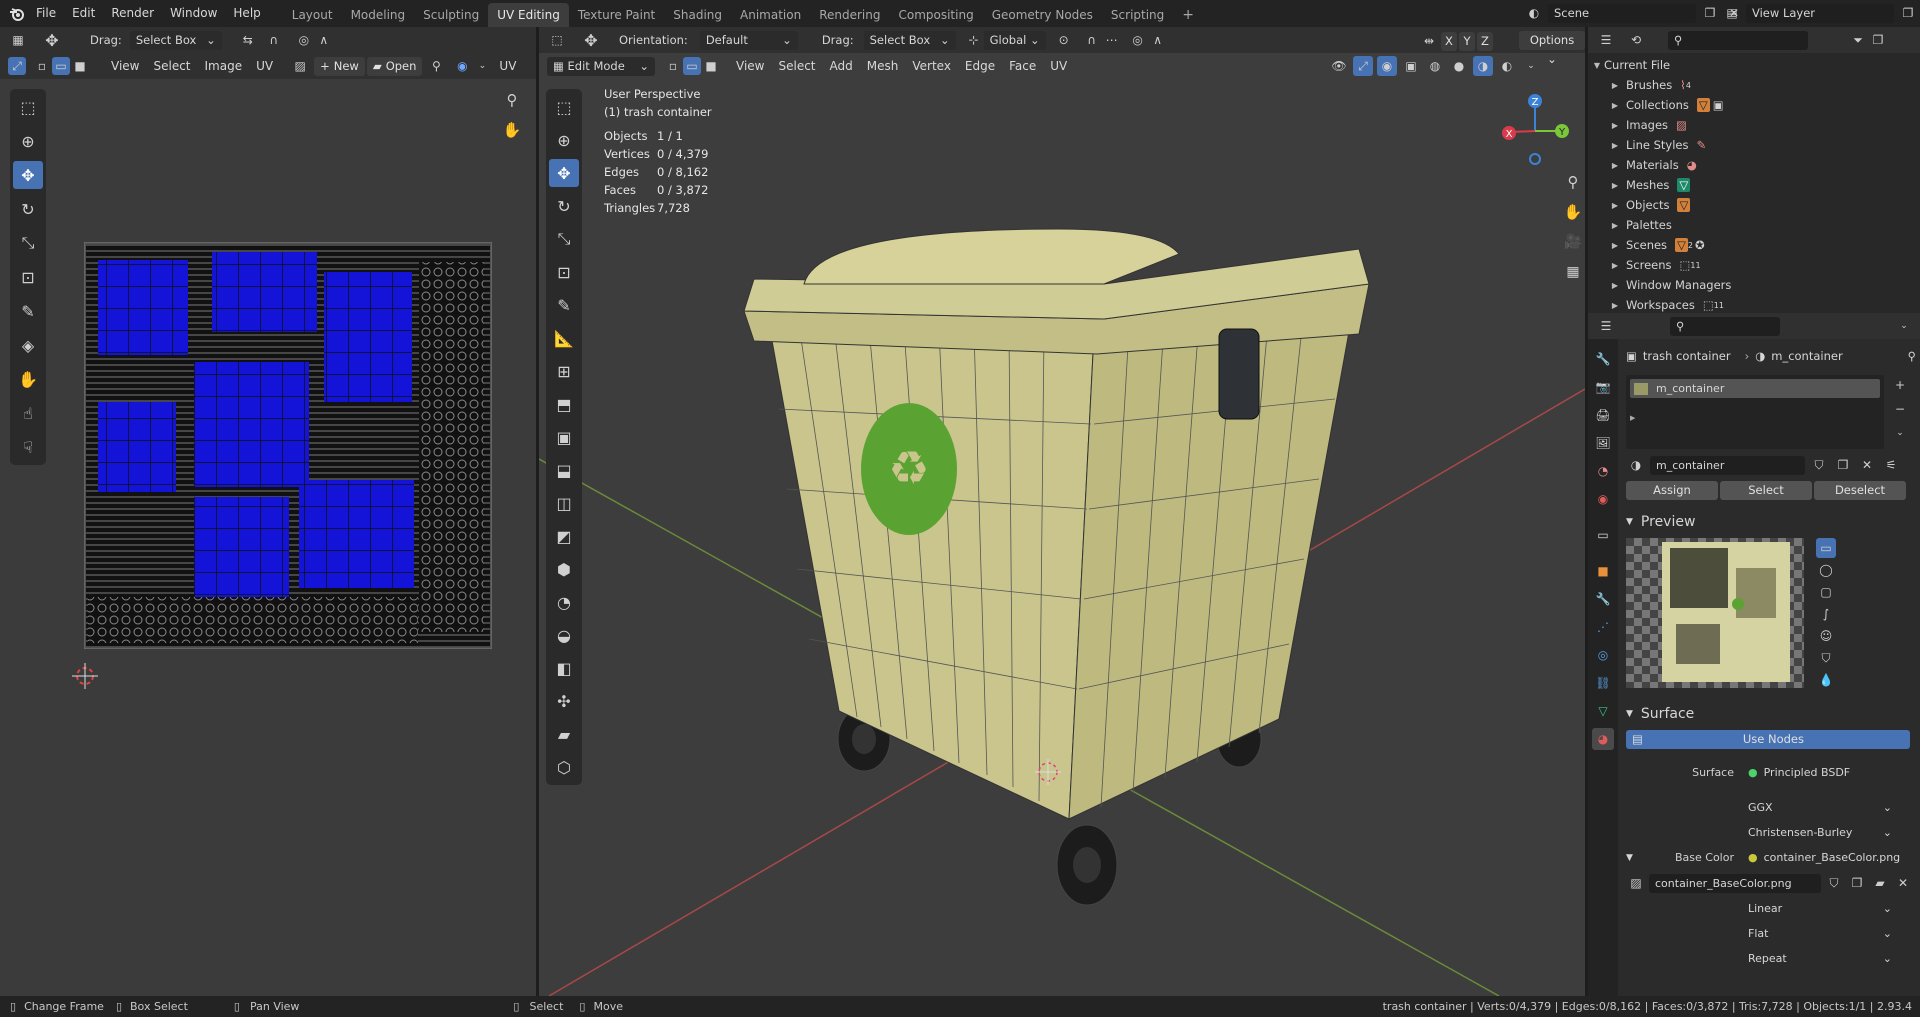  I want to click on vp-transform-tool: ⊡, so click(564, 272).